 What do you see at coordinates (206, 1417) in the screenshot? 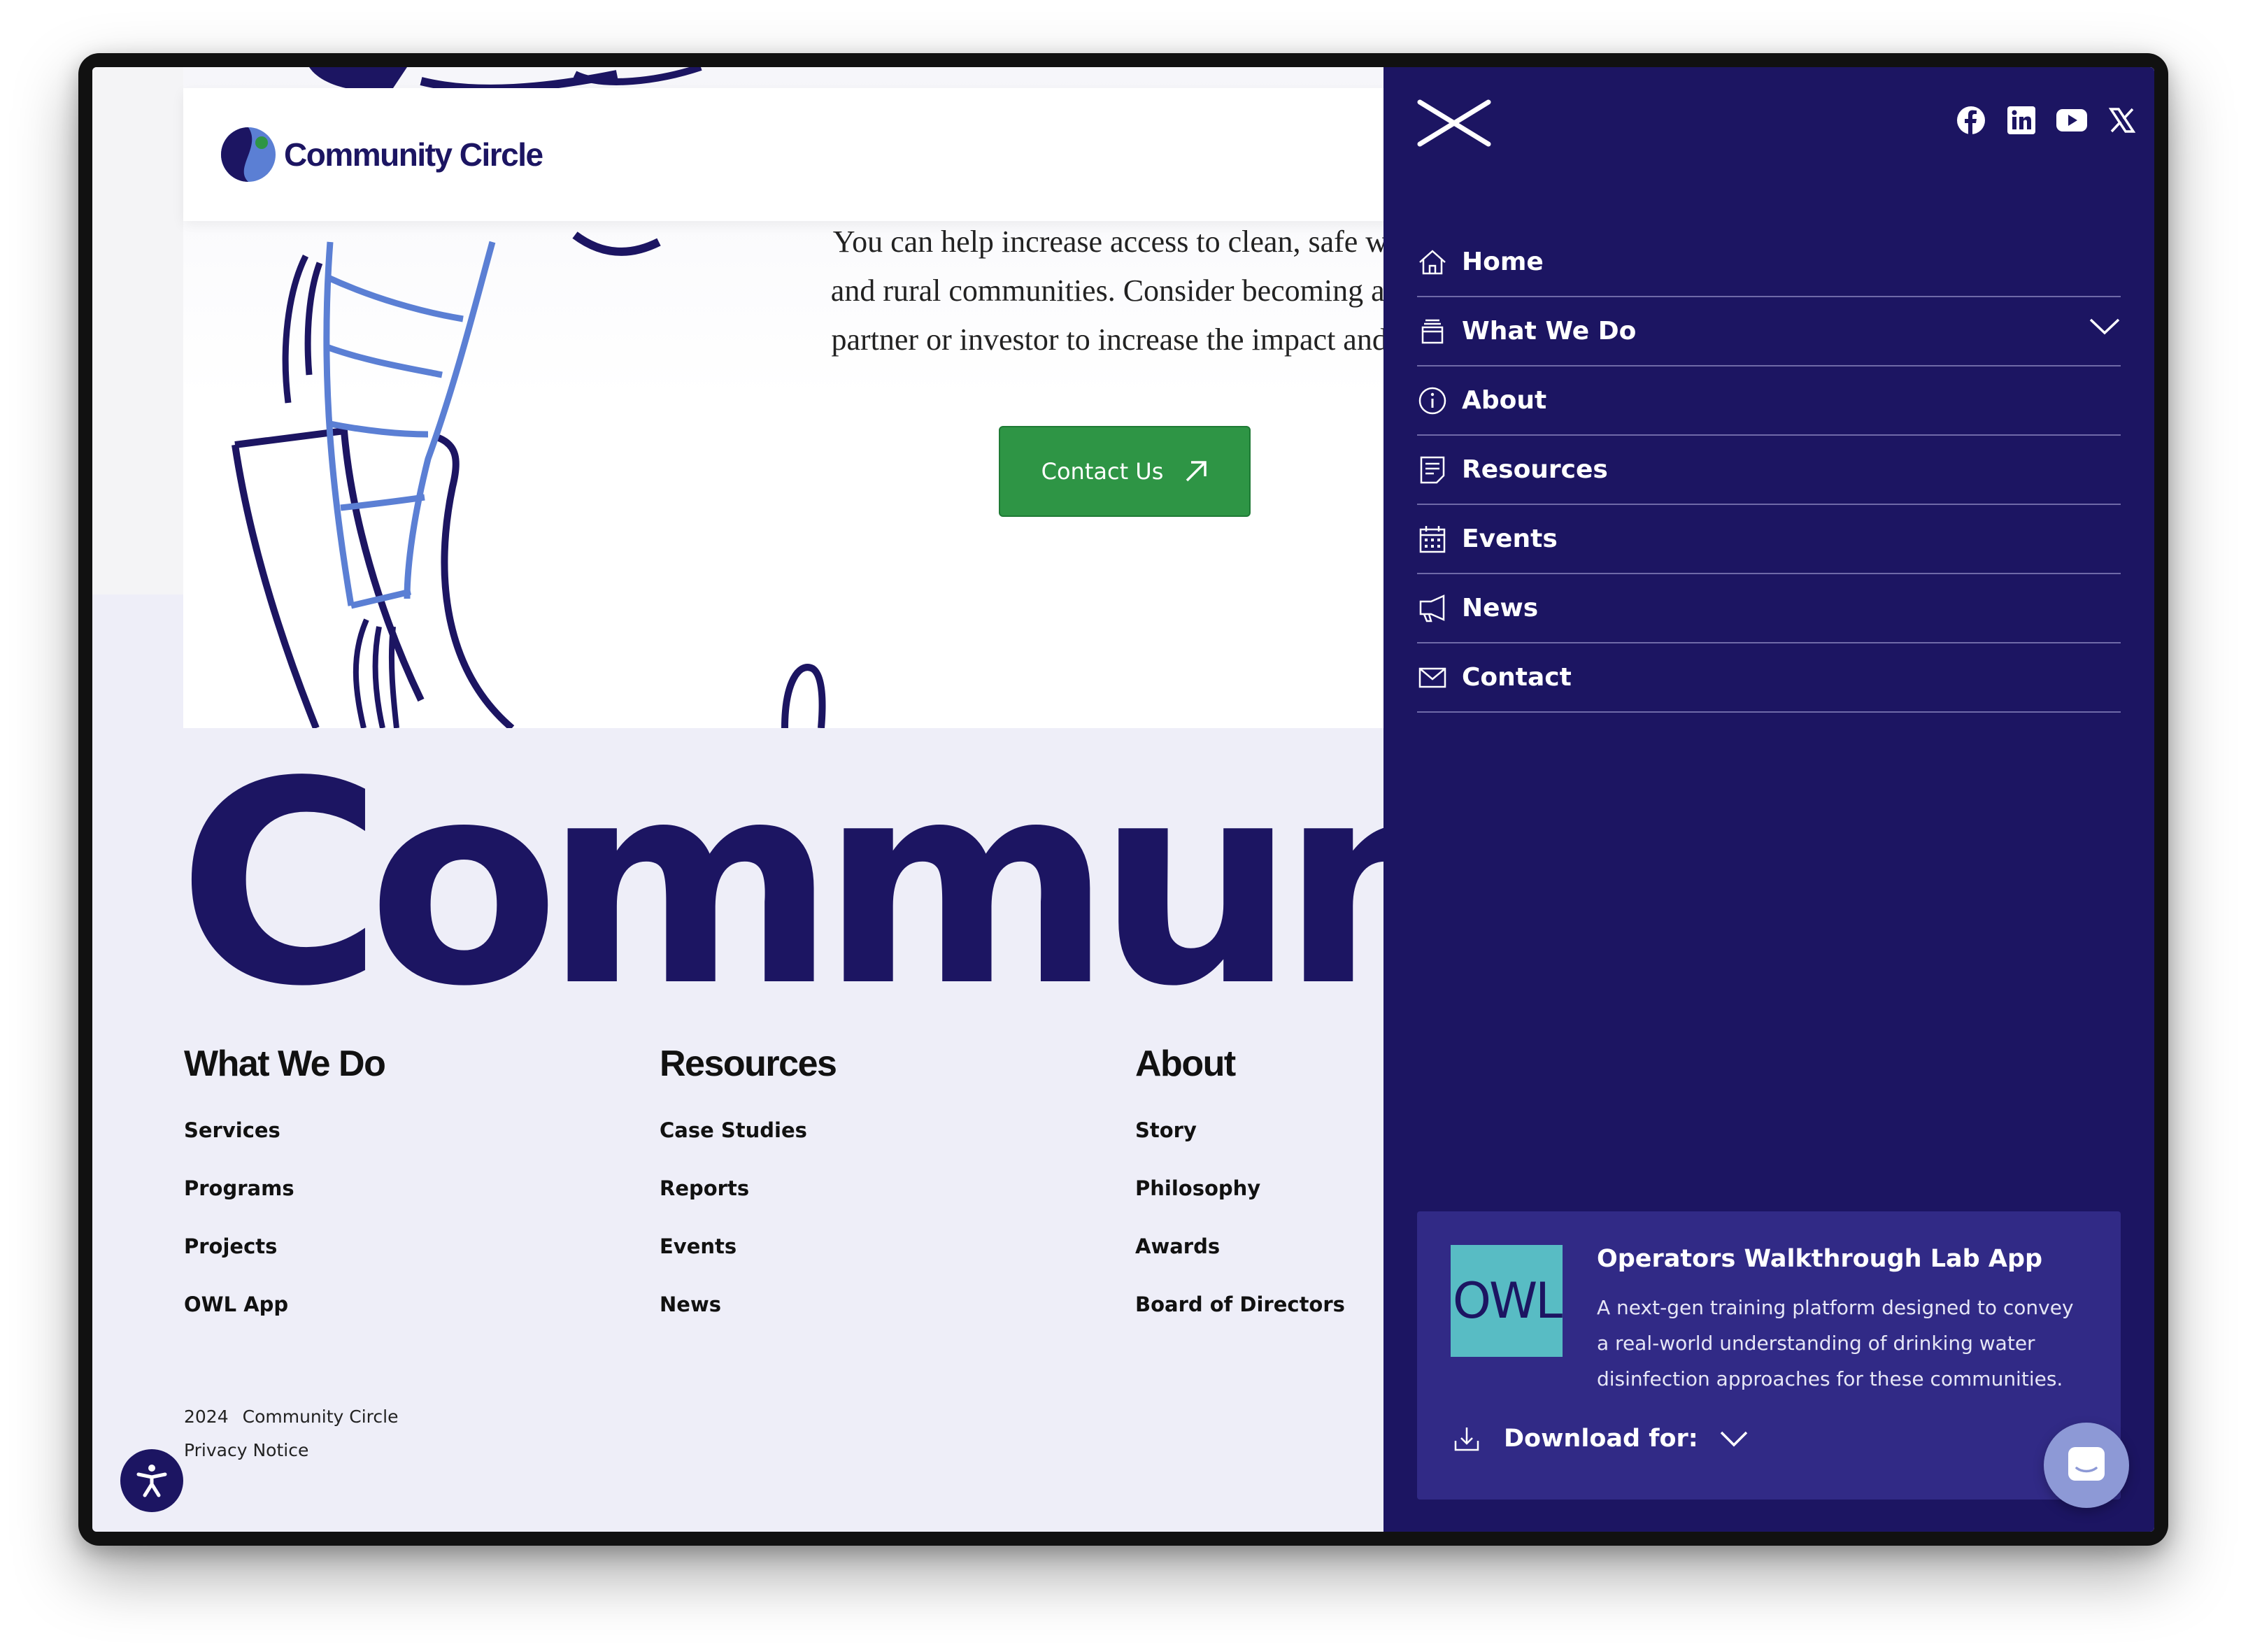
I see `copyright-year: 2024` at bounding box center [206, 1417].